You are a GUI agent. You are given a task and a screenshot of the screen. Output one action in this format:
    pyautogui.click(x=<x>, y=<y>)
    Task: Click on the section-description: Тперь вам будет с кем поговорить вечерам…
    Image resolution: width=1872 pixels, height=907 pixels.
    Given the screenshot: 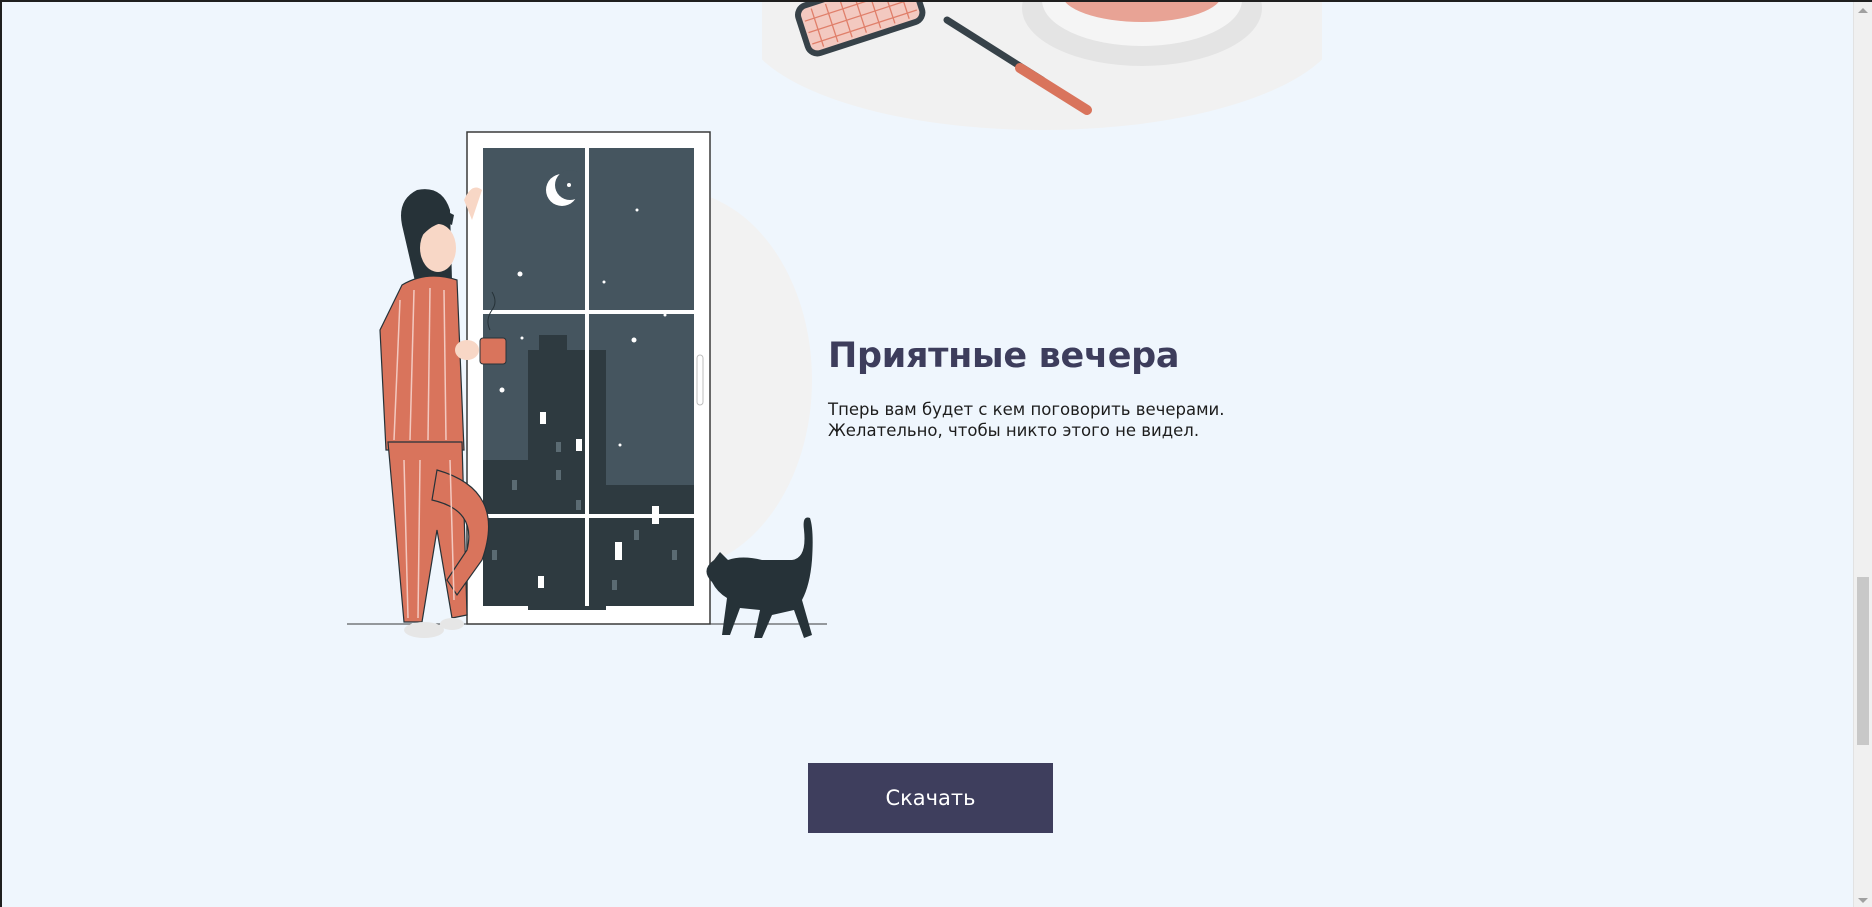 What is the action you would take?
    pyautogui.click(x=1078, y=420)
    